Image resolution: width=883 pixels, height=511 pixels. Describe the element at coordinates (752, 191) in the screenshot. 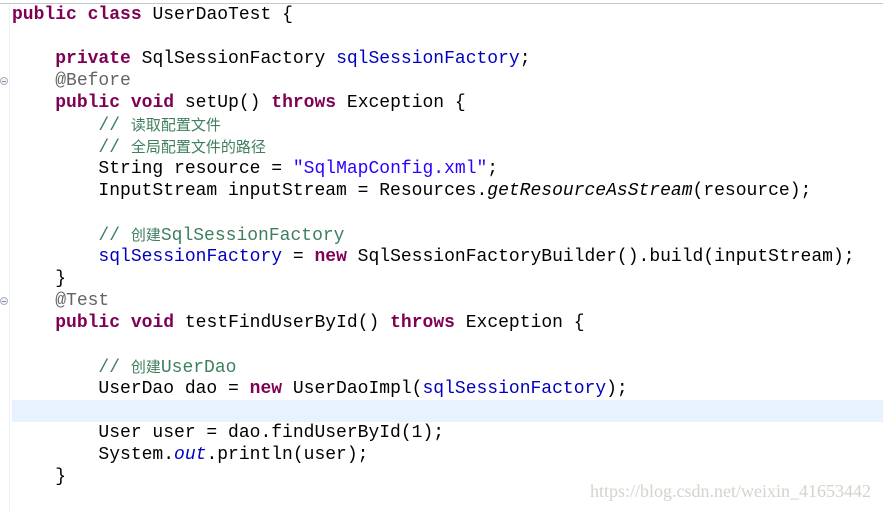

I see `code-token: (resource);` at that location.